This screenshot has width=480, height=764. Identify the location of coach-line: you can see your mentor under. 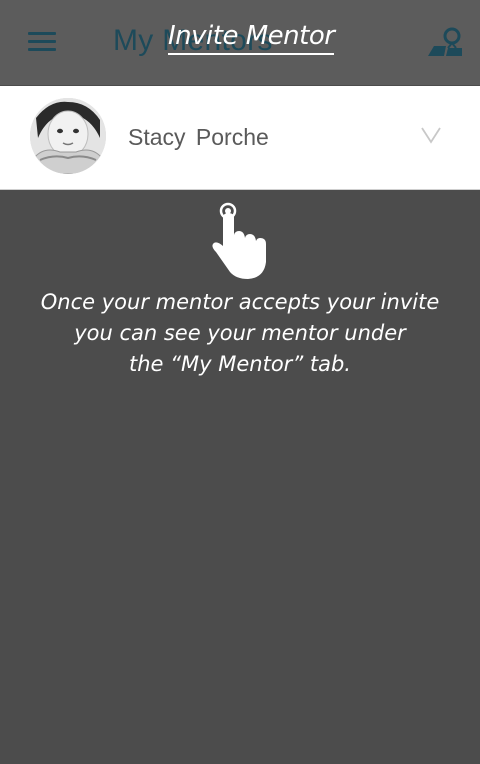
(240, 333).